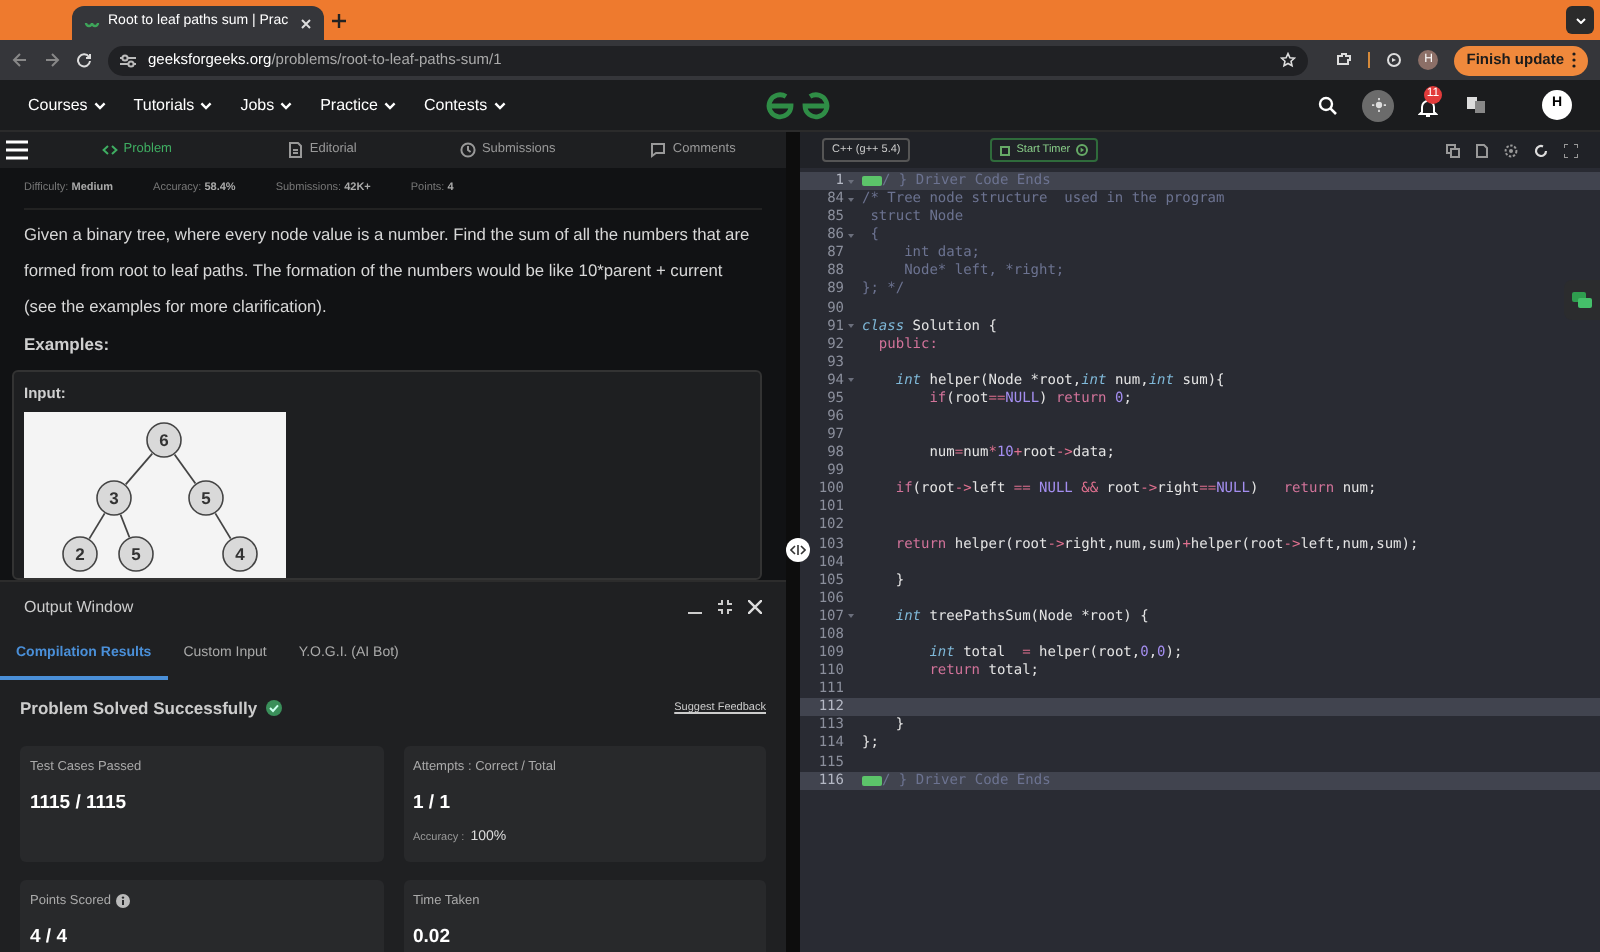 This screenshot has width=1600, height=952. I want to click on output-window-title: Output Window, so click(79, 607).